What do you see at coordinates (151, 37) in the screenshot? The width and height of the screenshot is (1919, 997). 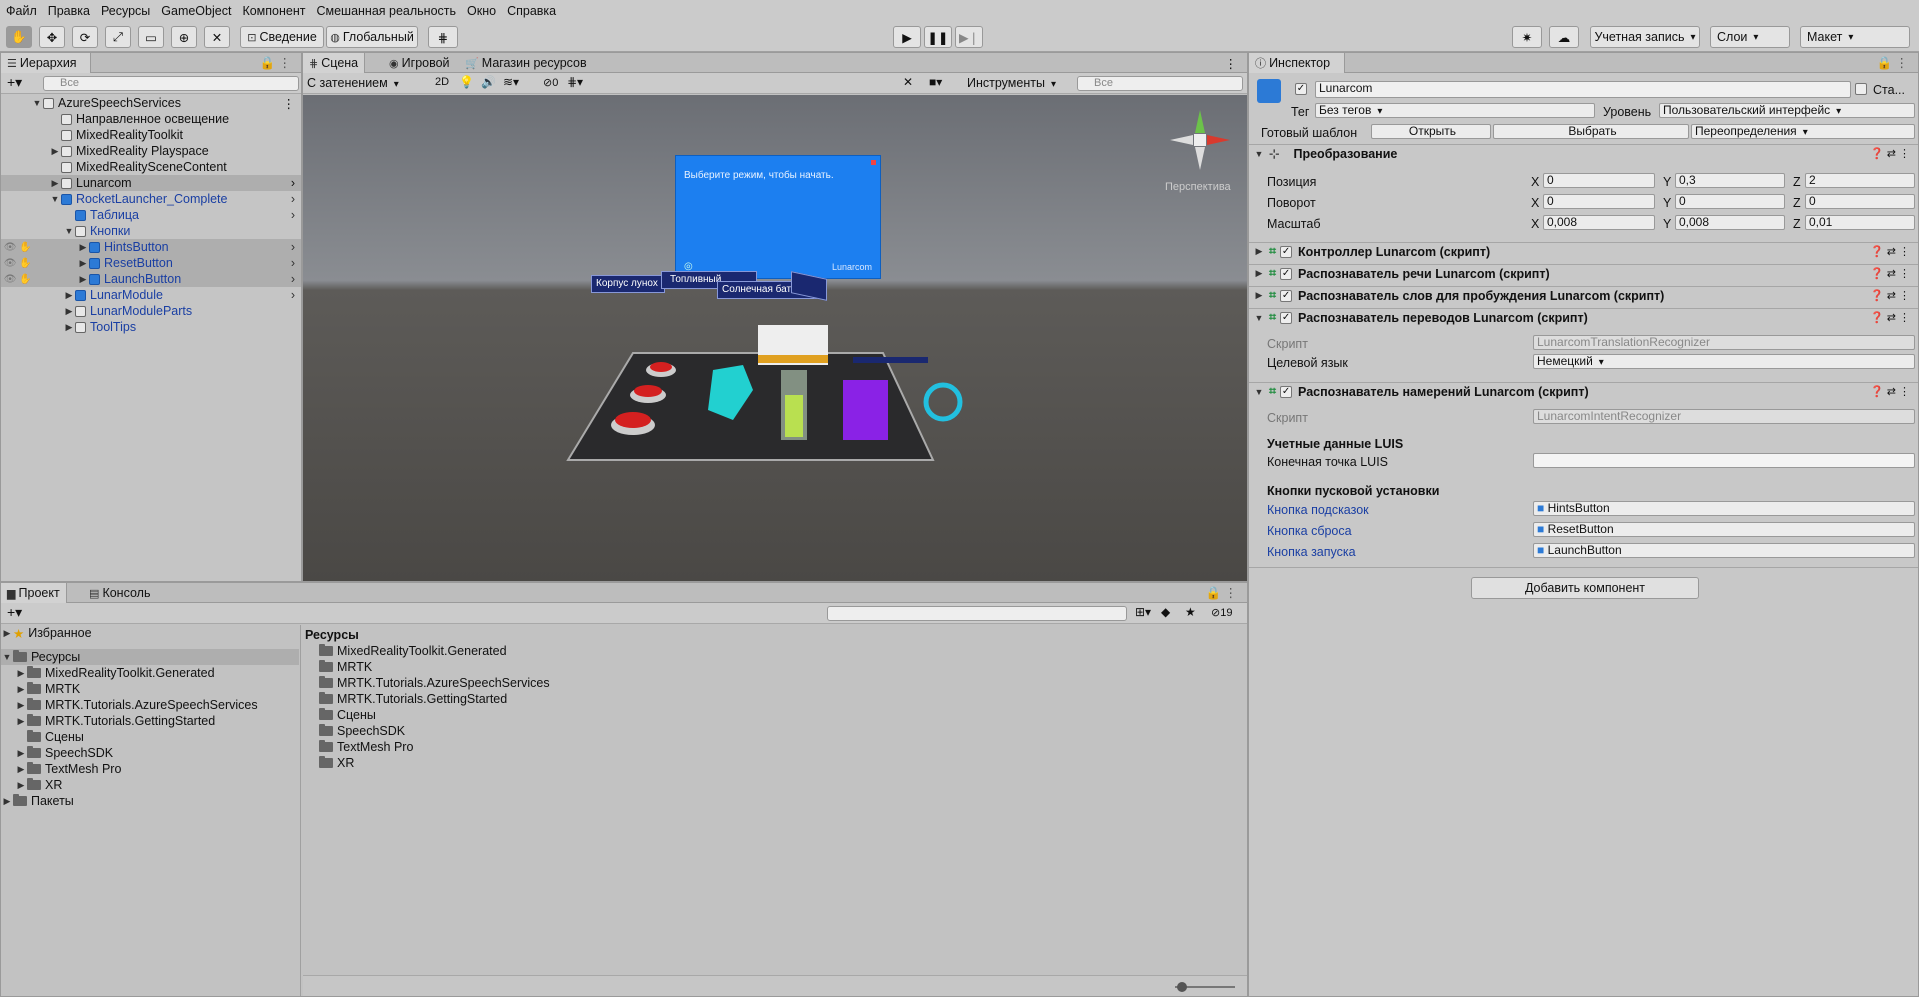 I see `rect-tool-icon: ▭` at bounding box center [151, 37].